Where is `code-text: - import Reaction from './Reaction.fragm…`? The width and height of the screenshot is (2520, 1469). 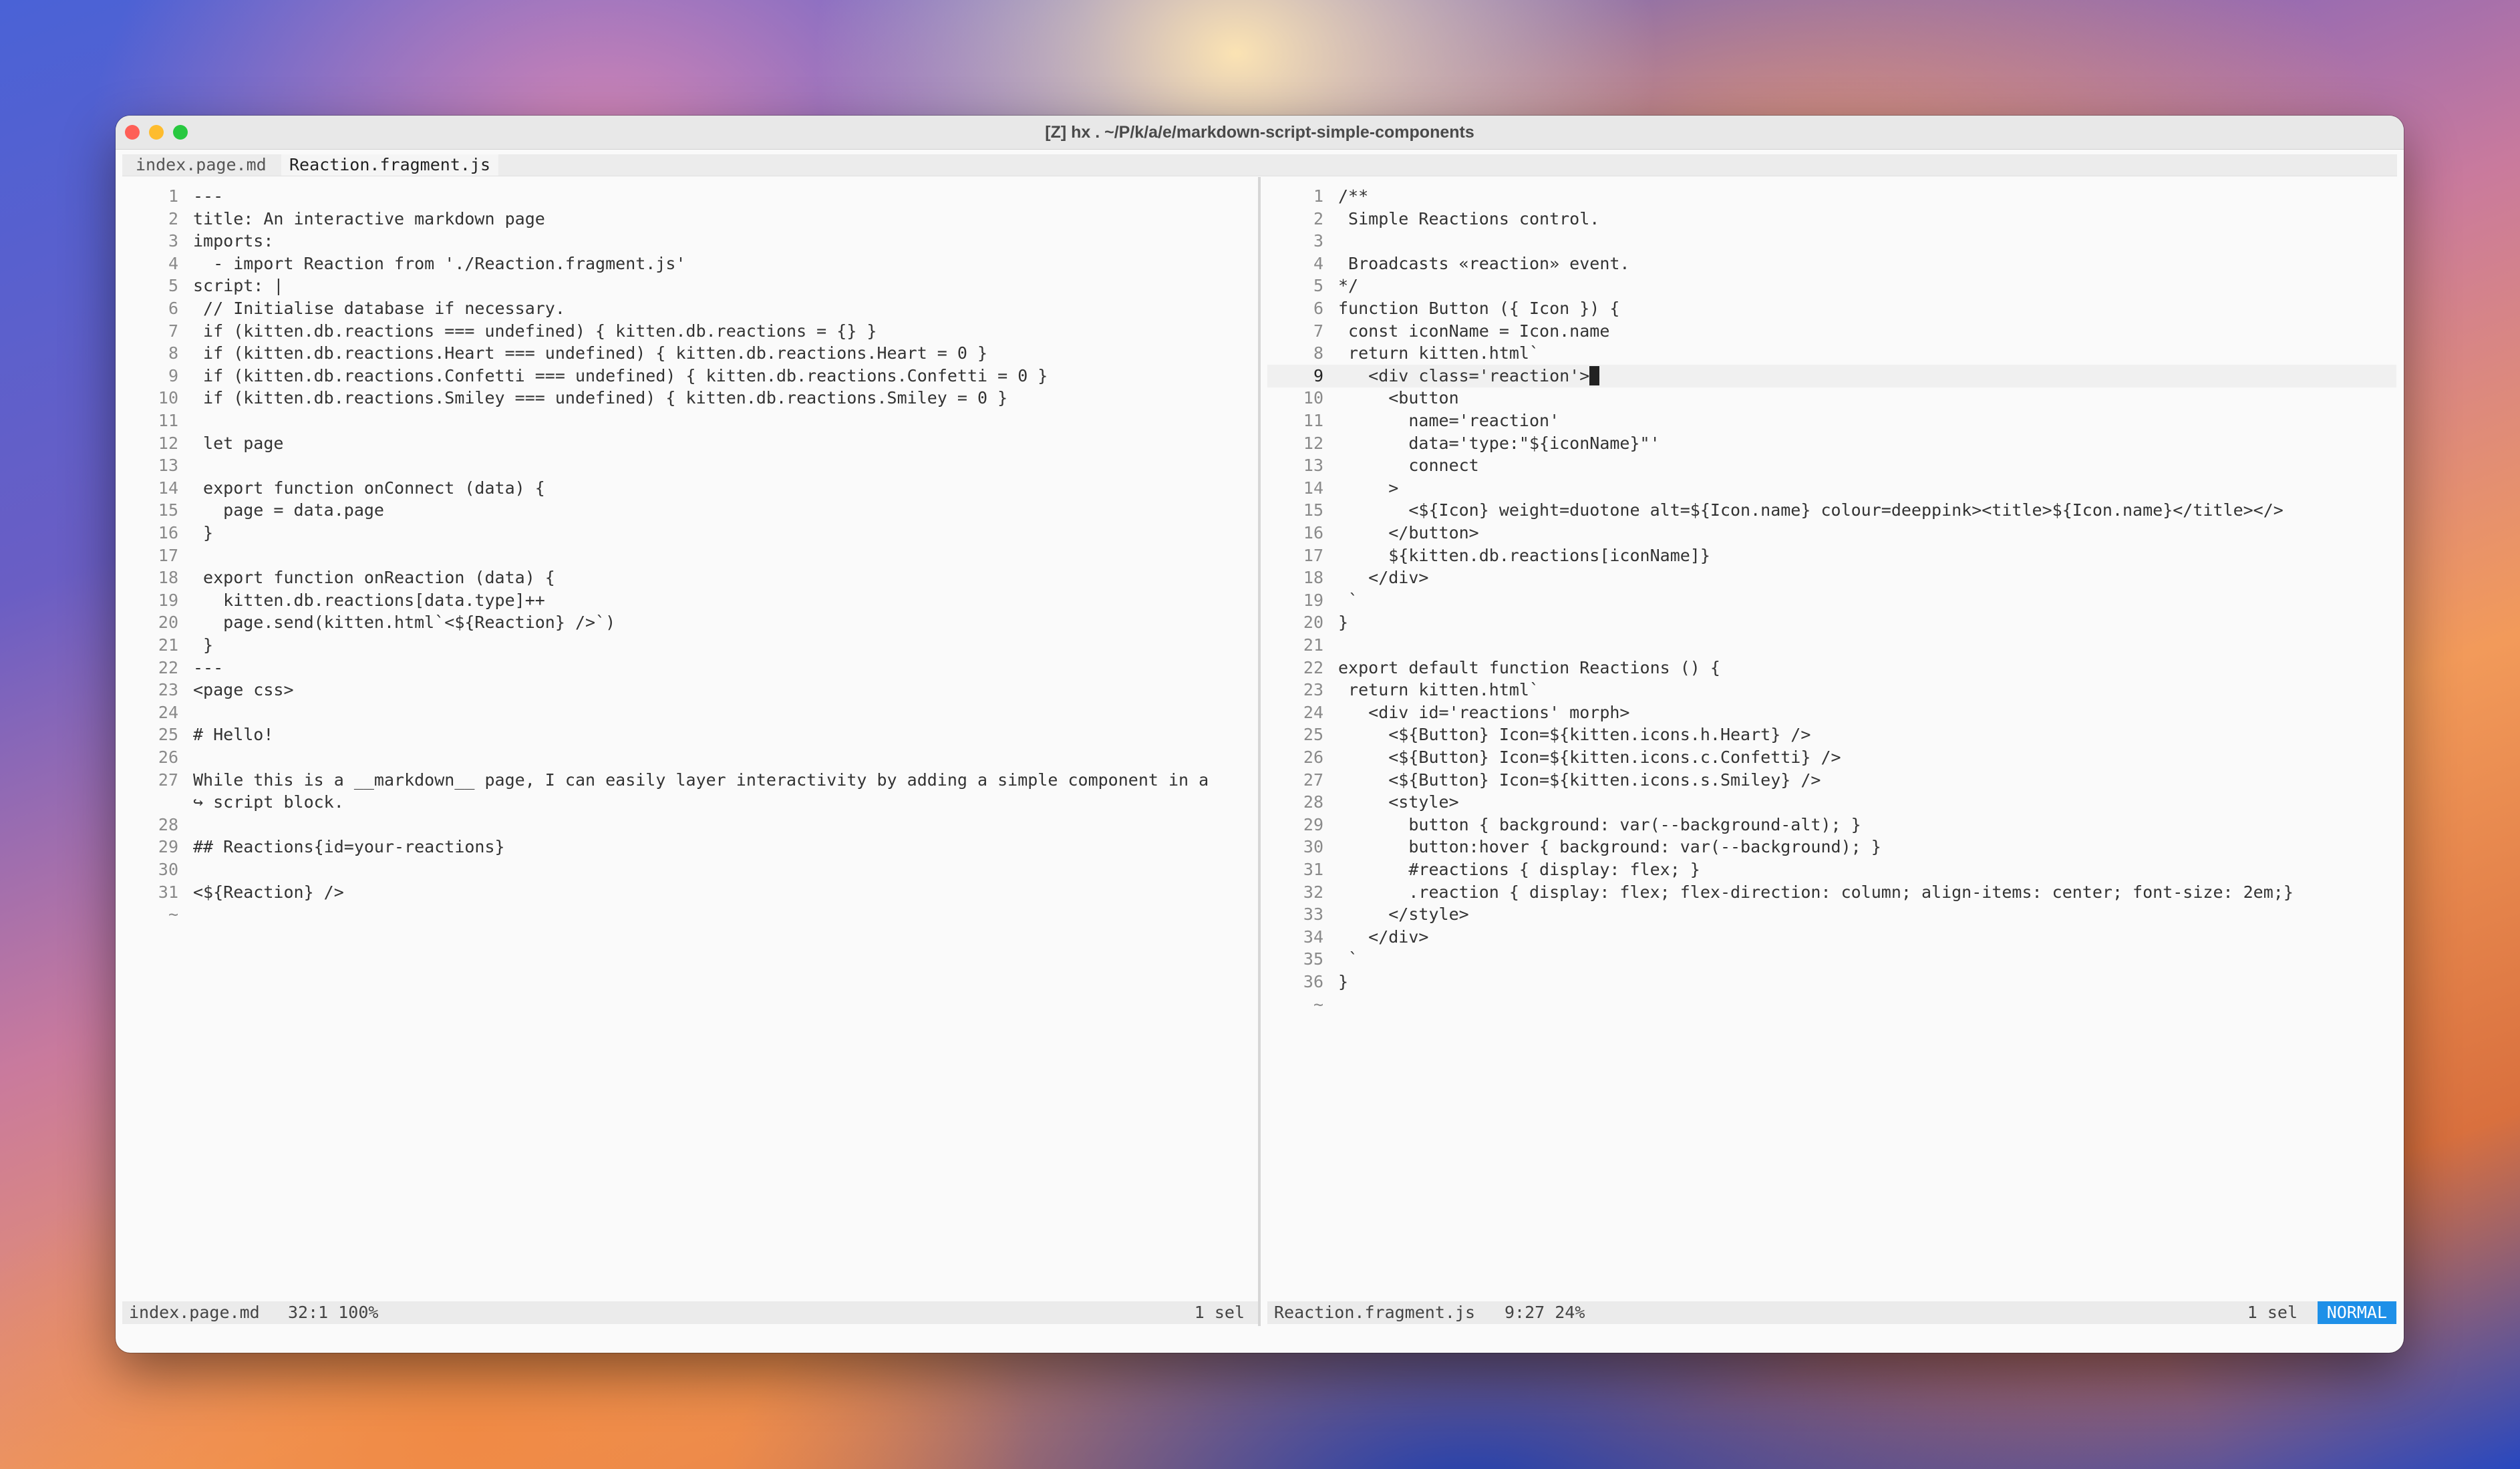 code-text: - import Reaction from './Reaction.fragm… is located at coordinates (439, 264).